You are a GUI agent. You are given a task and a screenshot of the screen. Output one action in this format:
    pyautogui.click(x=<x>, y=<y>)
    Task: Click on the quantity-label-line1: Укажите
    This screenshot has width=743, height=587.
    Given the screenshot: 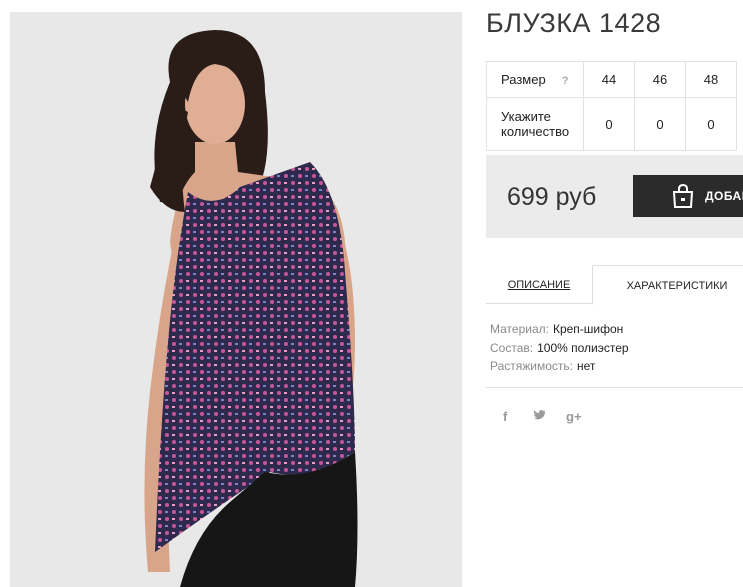 What is the action you would take?
    pyautogui.click(x=526, y=116)
    